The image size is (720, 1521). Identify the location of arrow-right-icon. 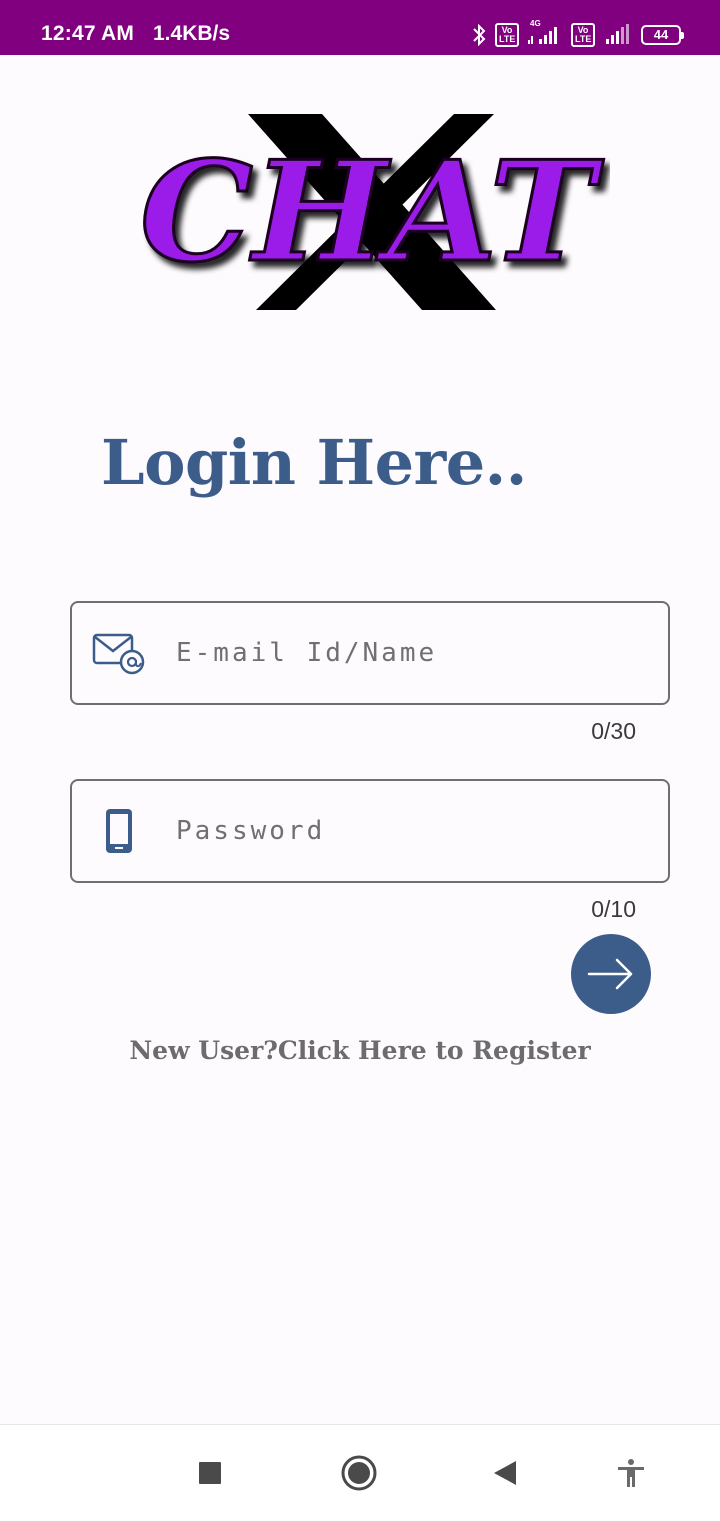
(610, 974).